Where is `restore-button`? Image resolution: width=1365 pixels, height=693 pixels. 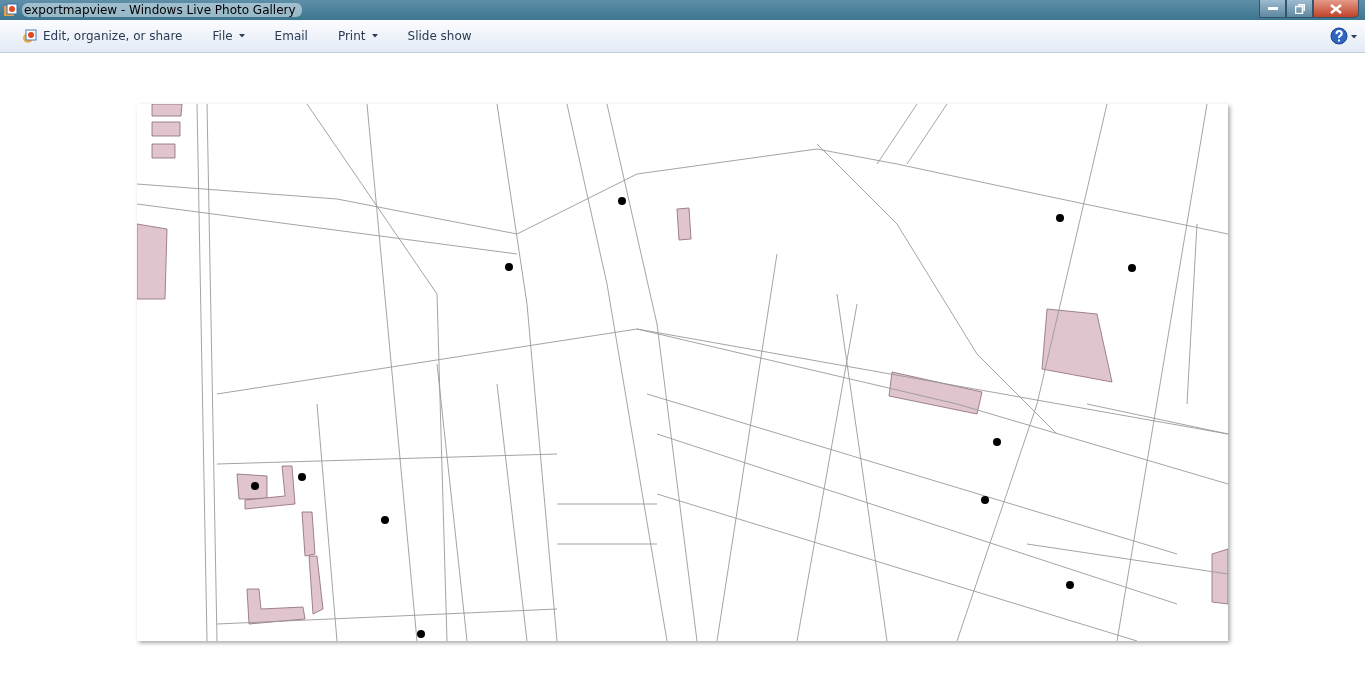 restore-button is located at coordinates (1299, 9).